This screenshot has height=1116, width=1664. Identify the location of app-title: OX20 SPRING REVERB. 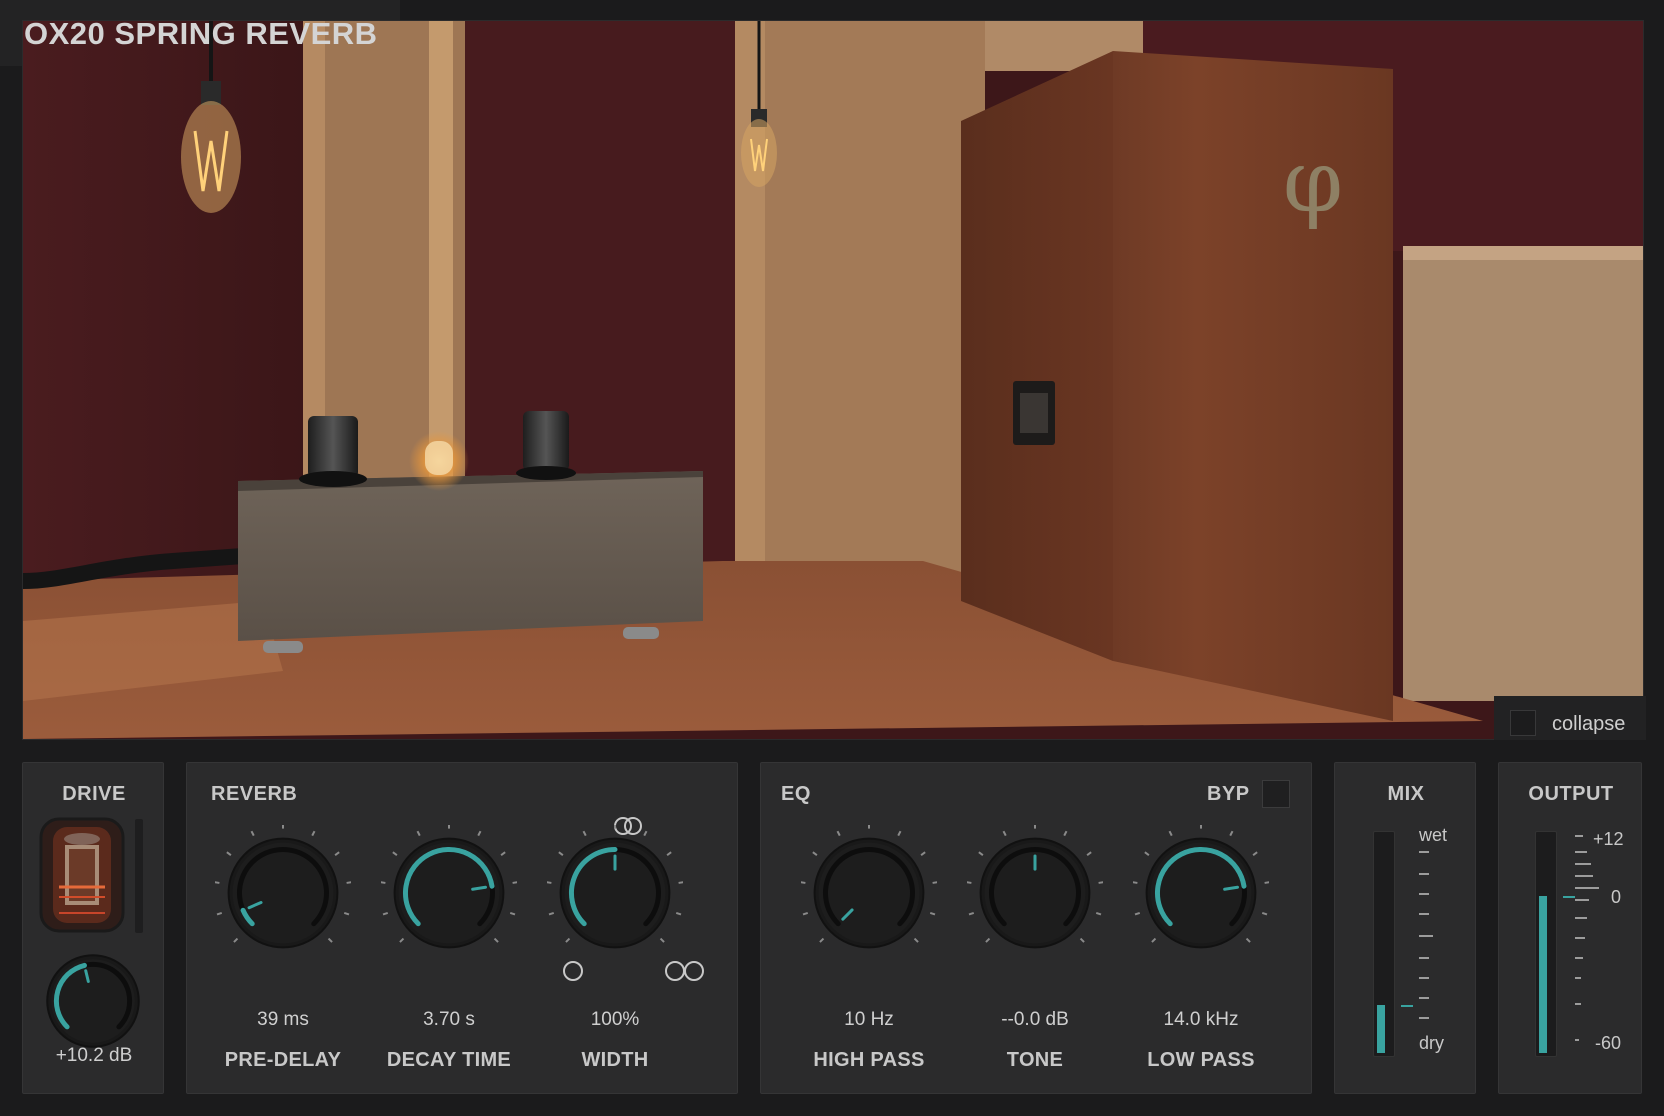
(201, 33).